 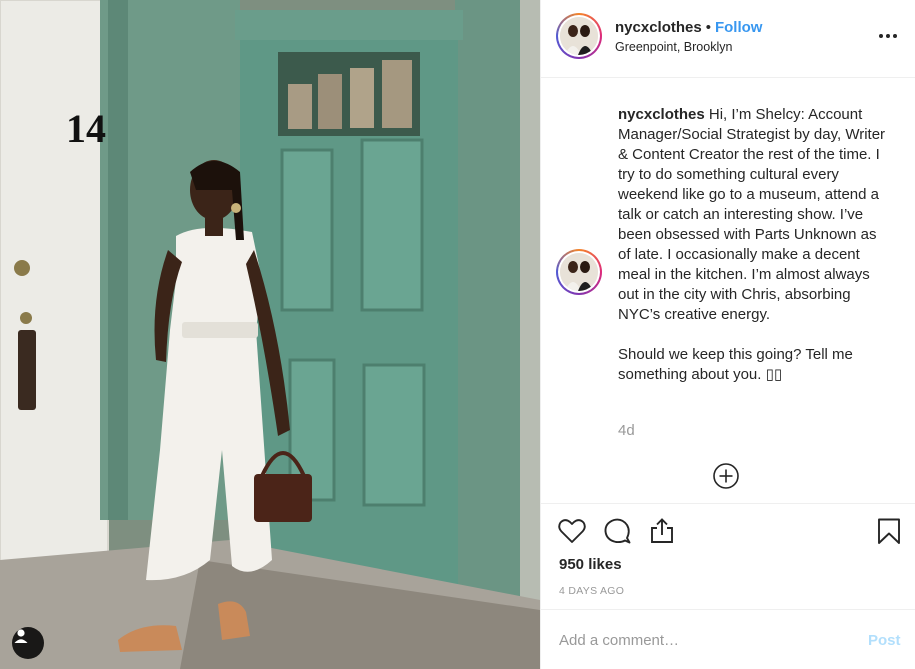 I want to click on post-actions: 950 likes 4 DAYS AGO, so click(x=728, y=556).